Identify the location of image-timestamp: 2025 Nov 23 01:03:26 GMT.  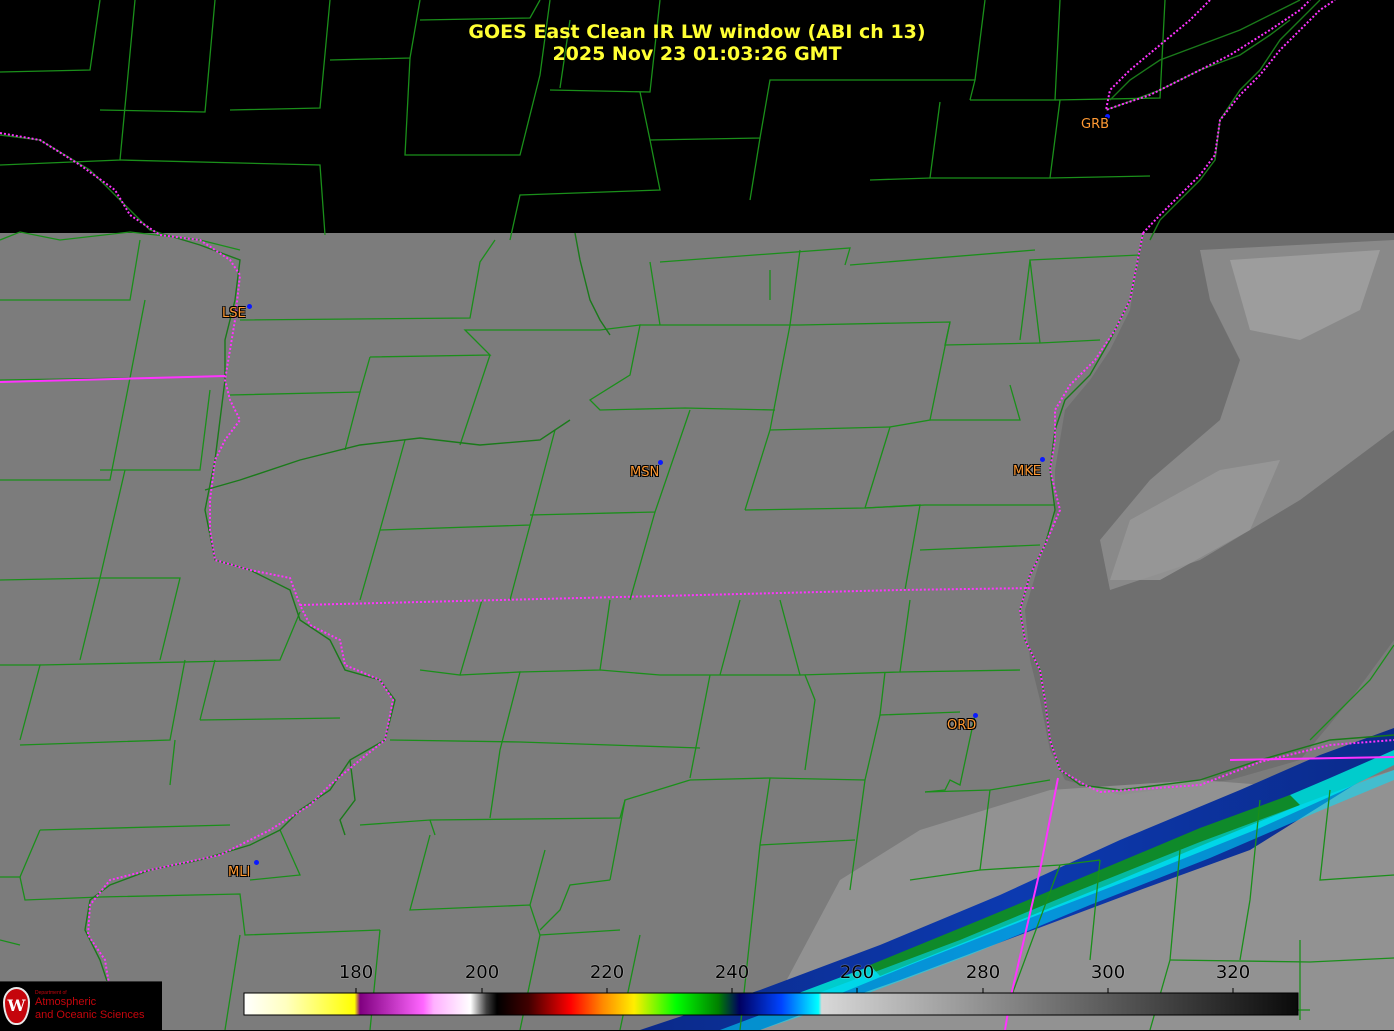
(697, 54).